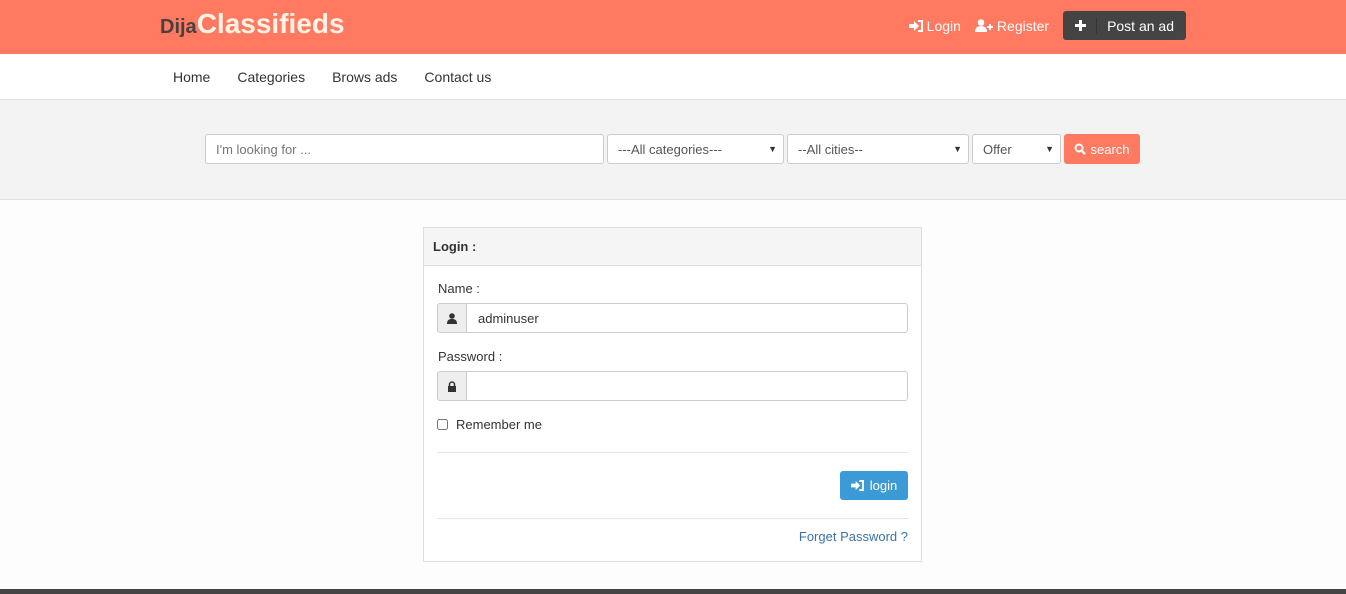  What do you see at coordinates (687, 386) in the screenshot?
I see `password-input` at bounding box center [687, 386].